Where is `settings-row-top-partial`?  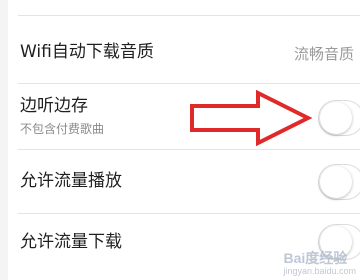 settings-row-top-partial is located at coordinates (184, 8).